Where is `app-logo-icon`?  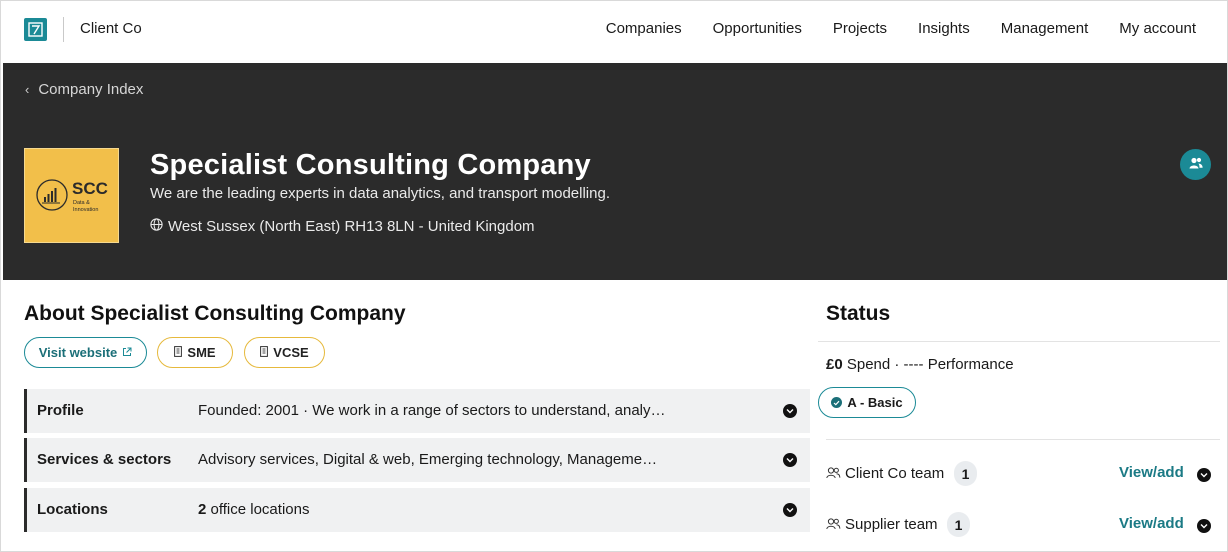 app-logo-icon is located at coordinates (35, 29).